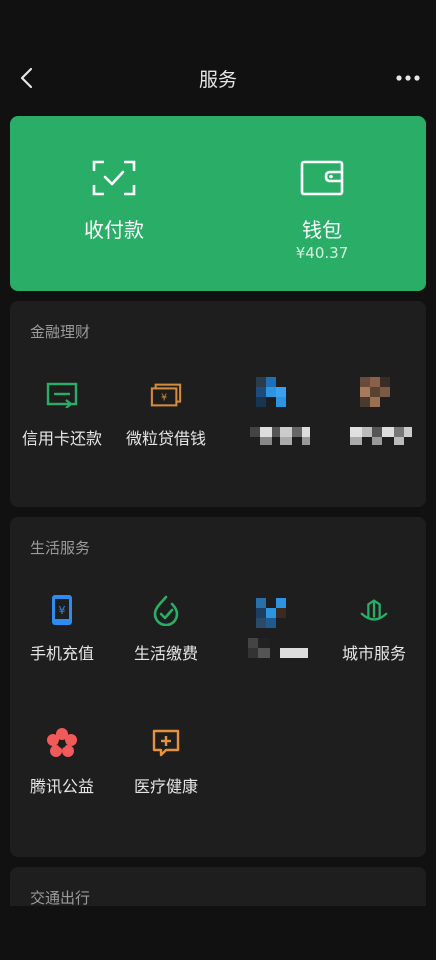 Image resolution: width=436 pixels, height=960 pixels. What do you see at coordinates (166, 610) in the screenshot?
I see `utility-pay-icon` at bounding box center [166, 610].